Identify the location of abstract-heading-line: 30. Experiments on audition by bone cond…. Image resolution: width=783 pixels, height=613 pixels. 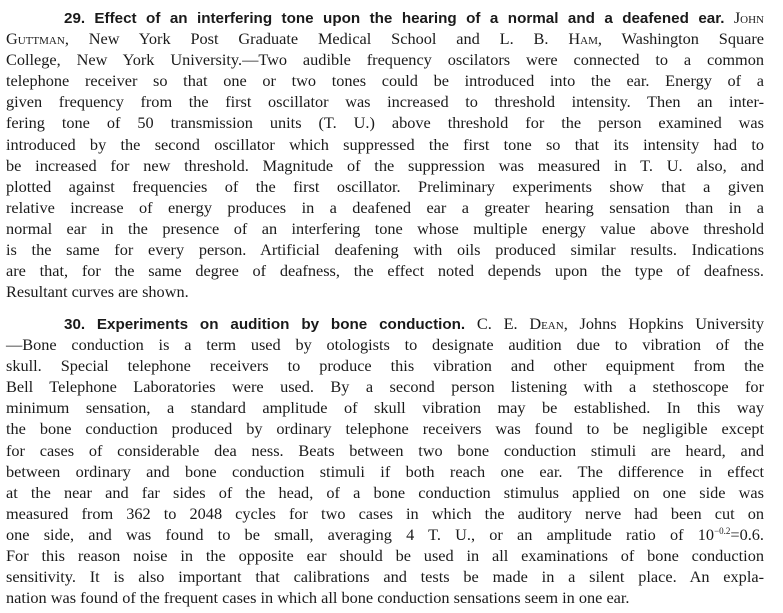
(385, 323).